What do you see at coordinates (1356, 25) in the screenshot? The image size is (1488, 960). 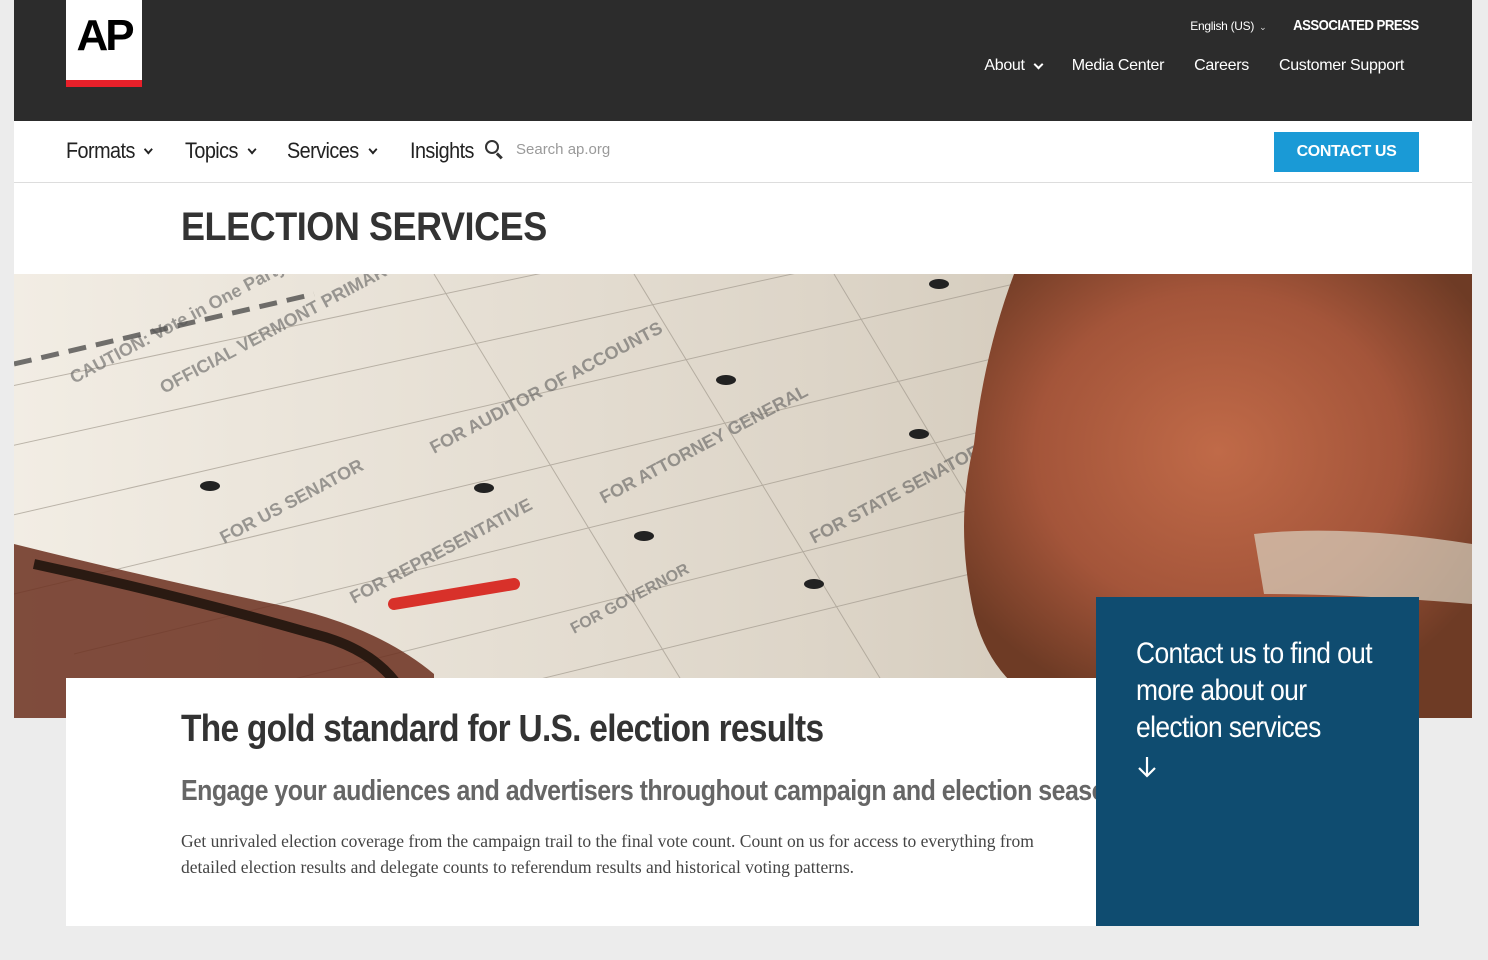 I see `brand-link: ASSOCIATED PRESS` at bounding box center [1356, 25].